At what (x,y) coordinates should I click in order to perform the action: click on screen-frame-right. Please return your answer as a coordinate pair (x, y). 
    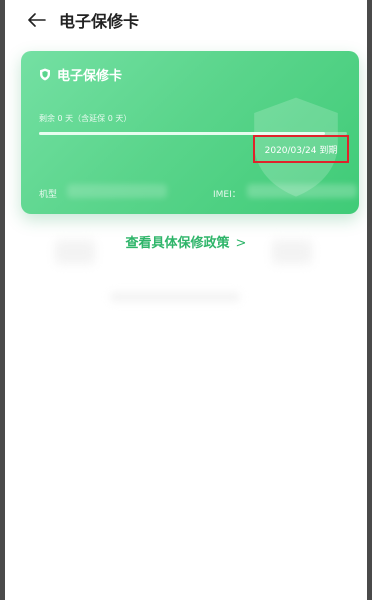
    Looking at the image, I should click on (369, 300).